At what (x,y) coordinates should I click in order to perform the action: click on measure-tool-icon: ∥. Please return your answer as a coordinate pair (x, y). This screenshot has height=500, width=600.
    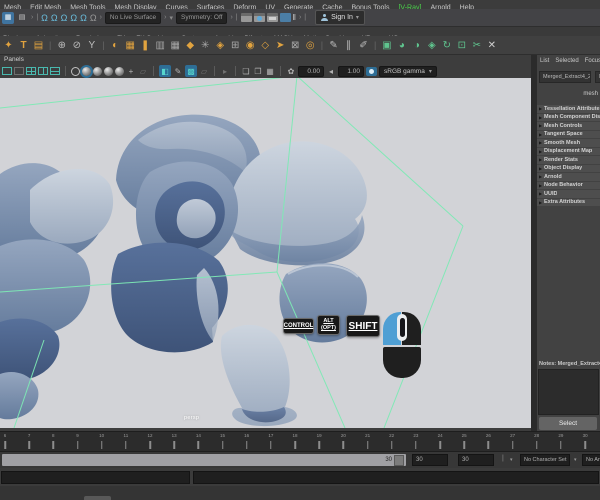
    Looking at the image, I should click on (348, 45).